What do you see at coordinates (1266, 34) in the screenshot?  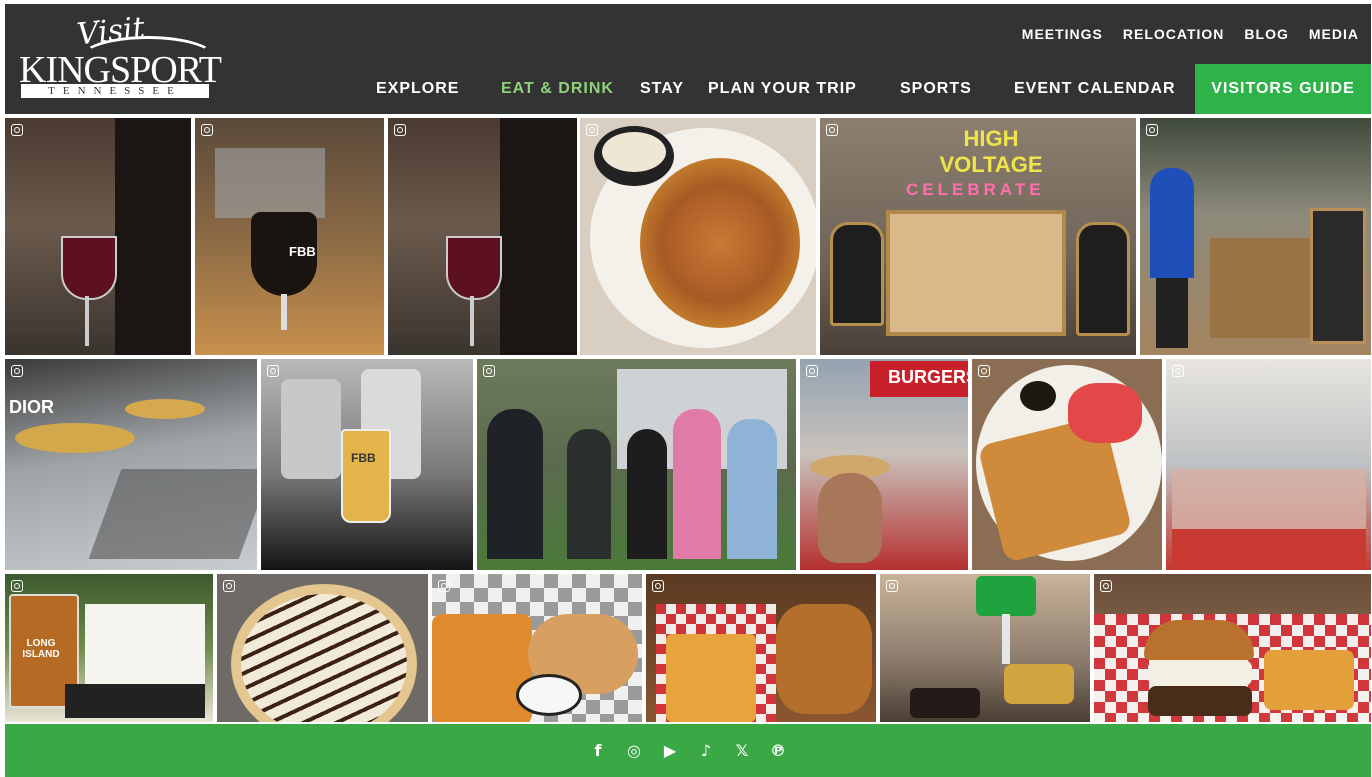 I see `nav-blog: BLOG` at bounding box center [1266, 34].